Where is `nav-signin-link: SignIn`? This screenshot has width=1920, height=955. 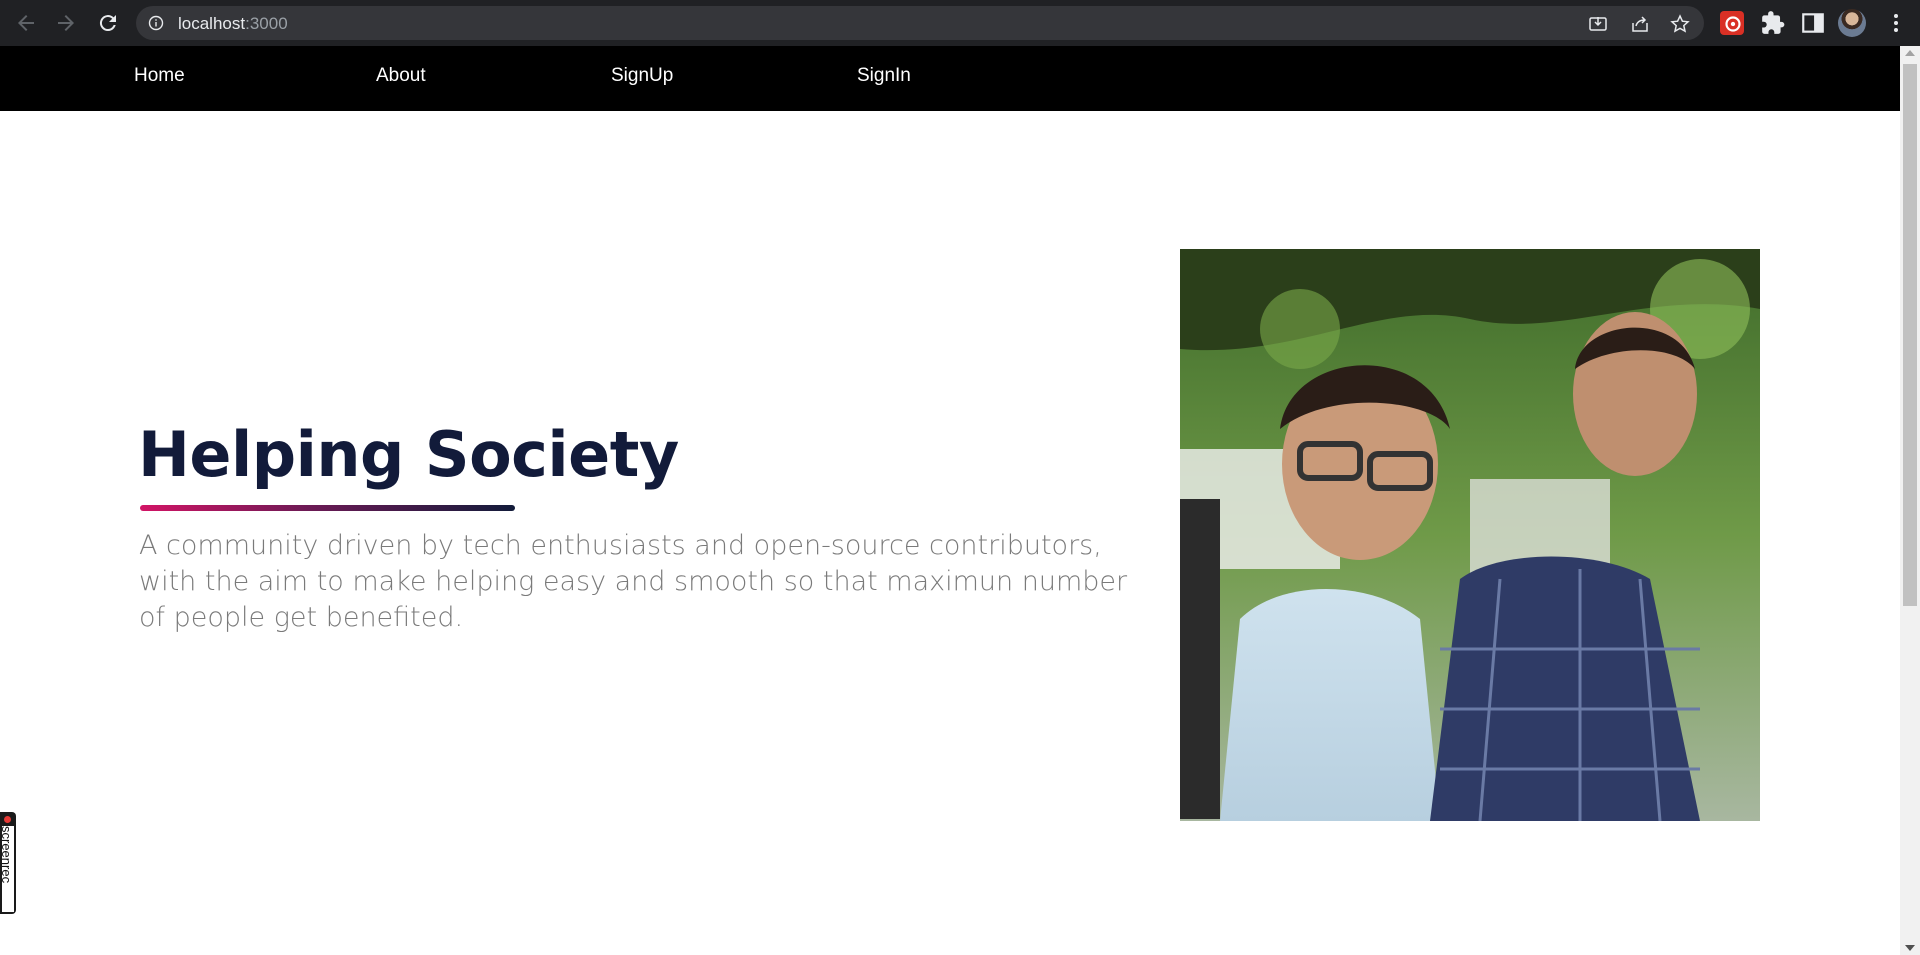
nav-signin-link: SignIn is located at coordinates (884, 76).